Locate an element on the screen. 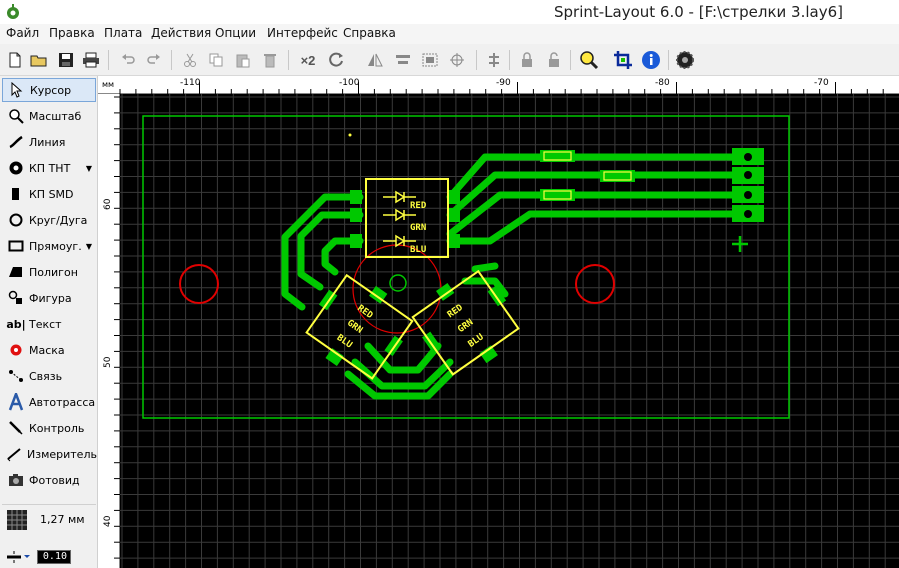 This screenshot has width=899, height=568. tool-label: Связь is located at coordinates (46, 376).